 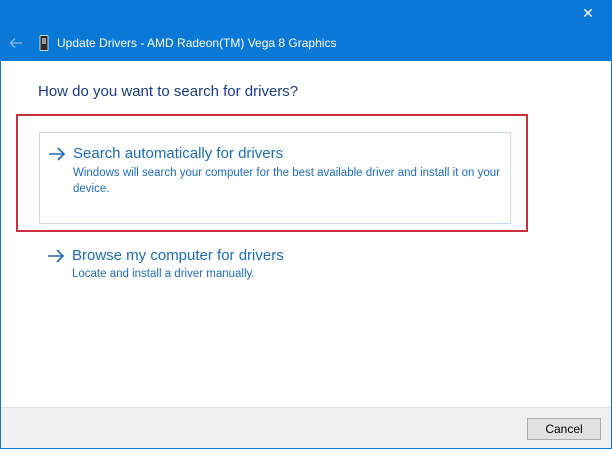 What do you see at coordinates (163, 274) in the screenshot?
I see `browse-computer-description: Locate and install a driver manually.` at bounding box center [163, 274].